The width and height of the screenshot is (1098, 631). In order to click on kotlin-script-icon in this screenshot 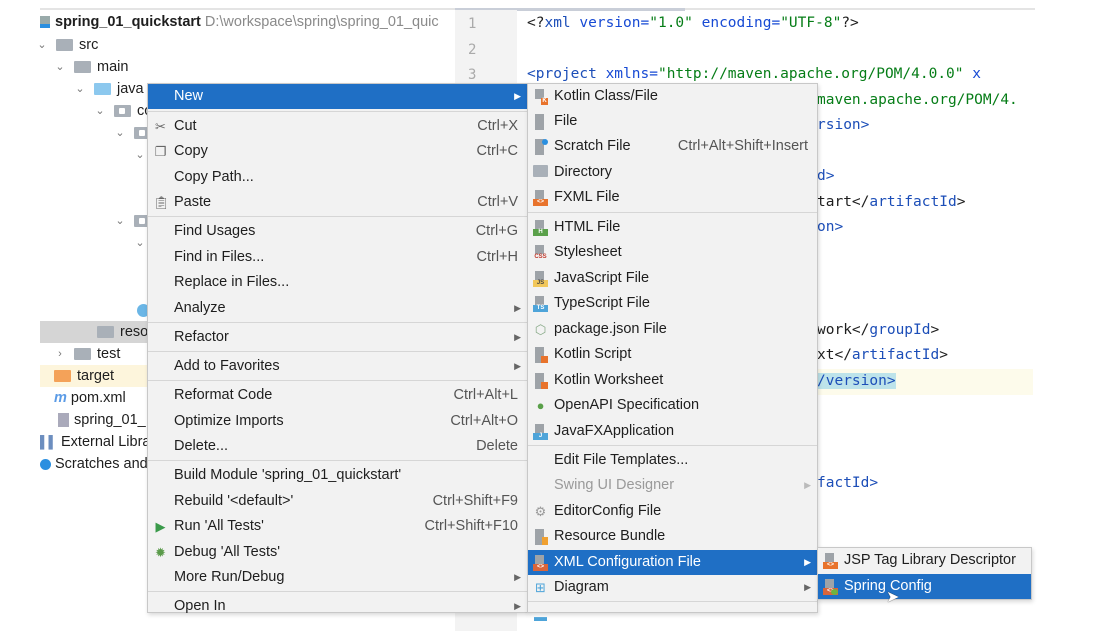, I will do `click(540, 355)`.